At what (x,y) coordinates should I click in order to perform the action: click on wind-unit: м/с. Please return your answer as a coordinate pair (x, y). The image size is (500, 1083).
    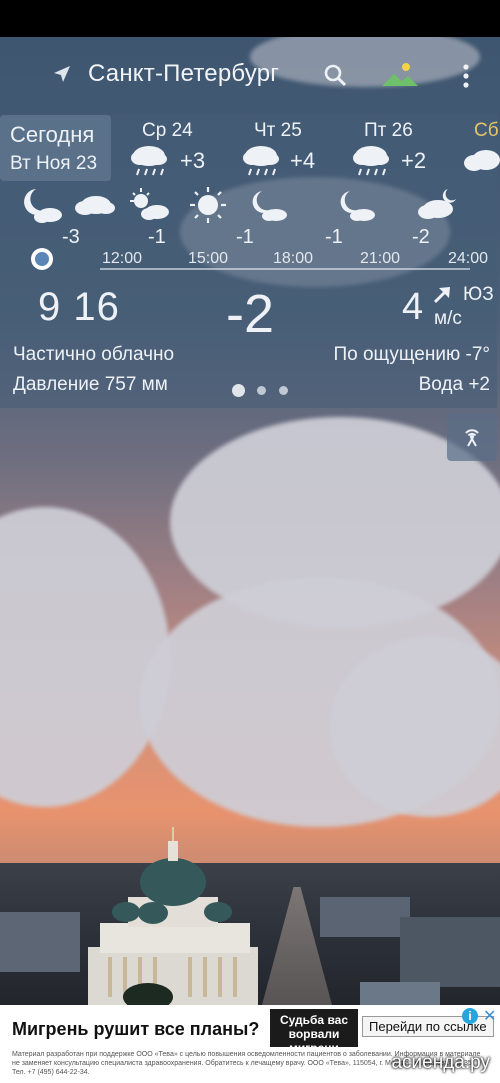
    Looking at the image, I should click on (448, 318).